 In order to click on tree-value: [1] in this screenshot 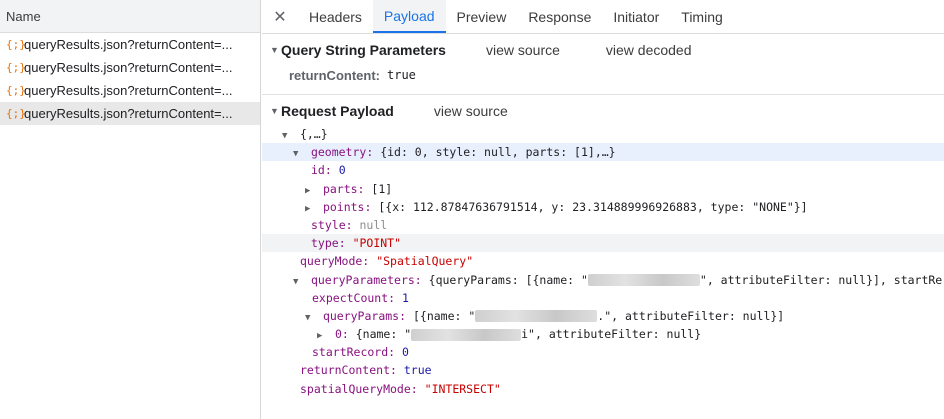, I will do `click(382, 188)`.